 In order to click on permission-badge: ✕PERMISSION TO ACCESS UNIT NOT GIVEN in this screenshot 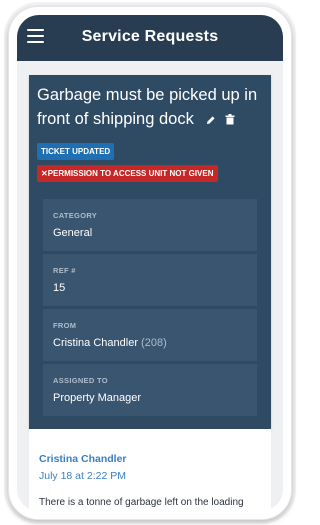, I will do `click(127, 173)`.